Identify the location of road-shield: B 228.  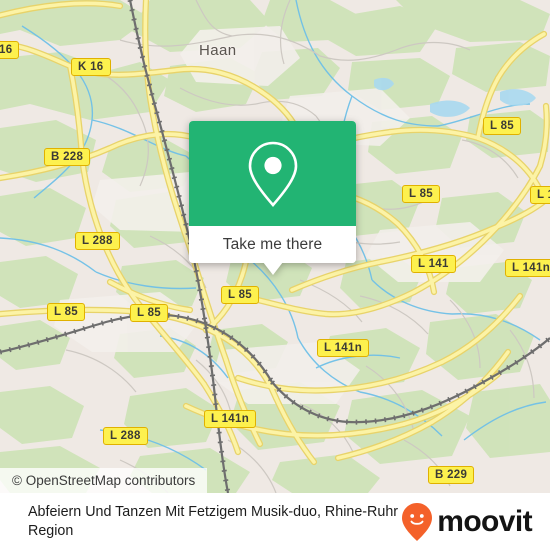
(67, 157).